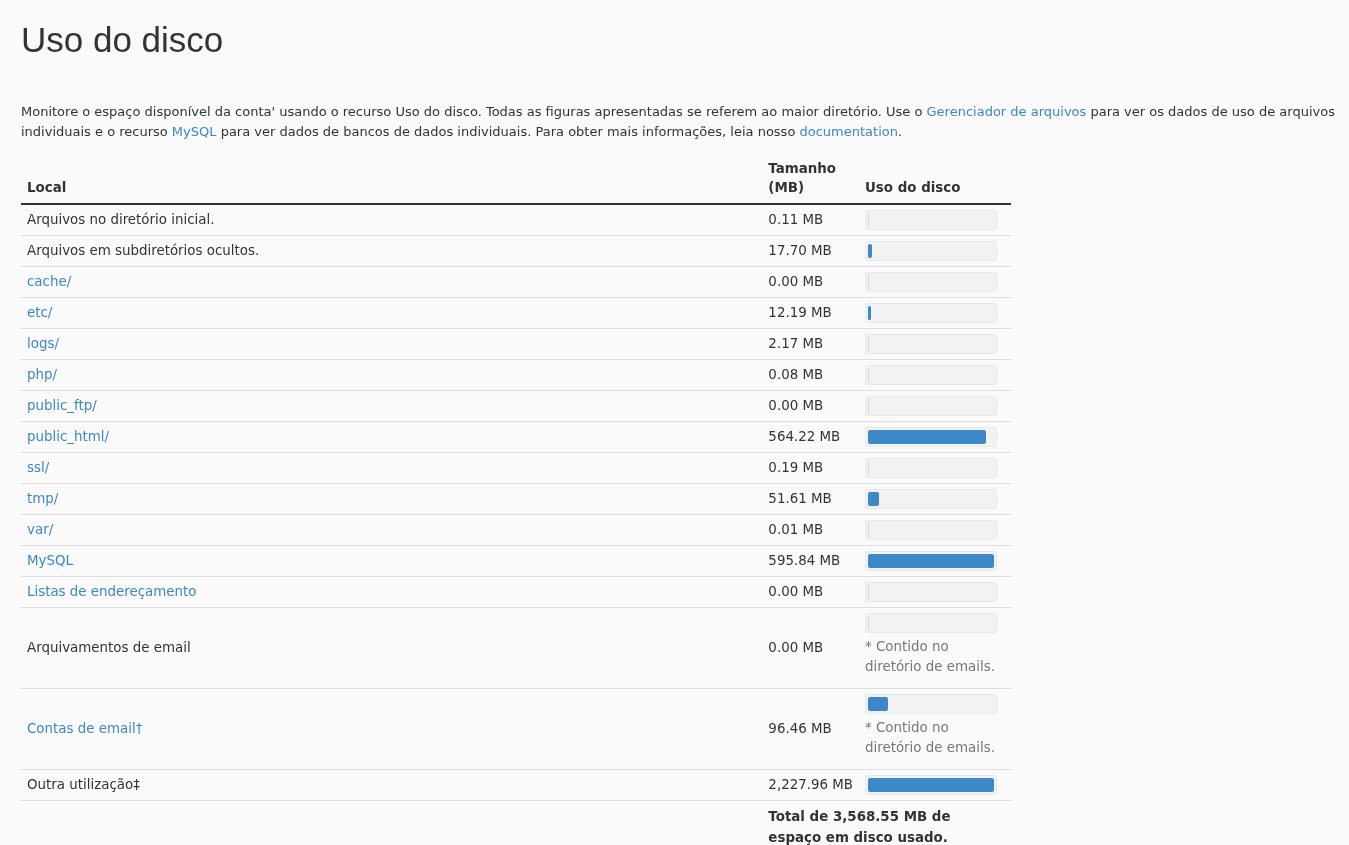 This screenshot has width=1349, height=845. Describe the element at coordinates (85, 728) in the screenshot. I see `location-link: Contas de email†` at that location.